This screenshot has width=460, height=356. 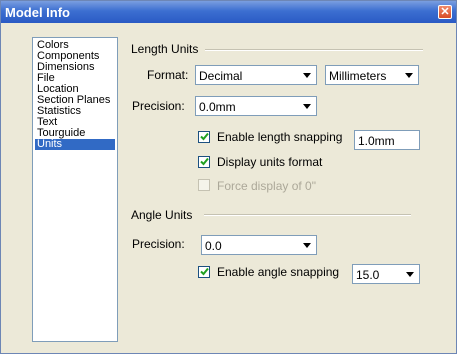 I want to click on length-snapping-value: 1.0mm, so click(x=376, y=141).